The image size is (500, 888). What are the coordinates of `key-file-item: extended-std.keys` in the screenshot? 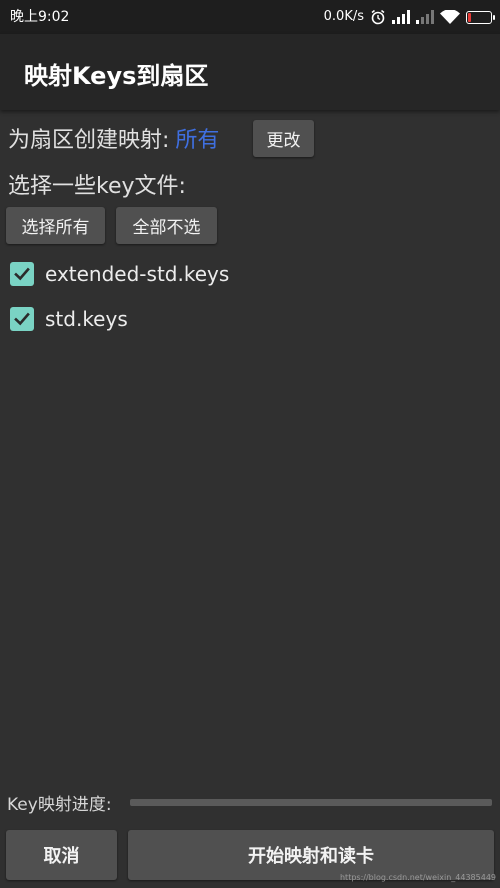 It's located at (119, 274).